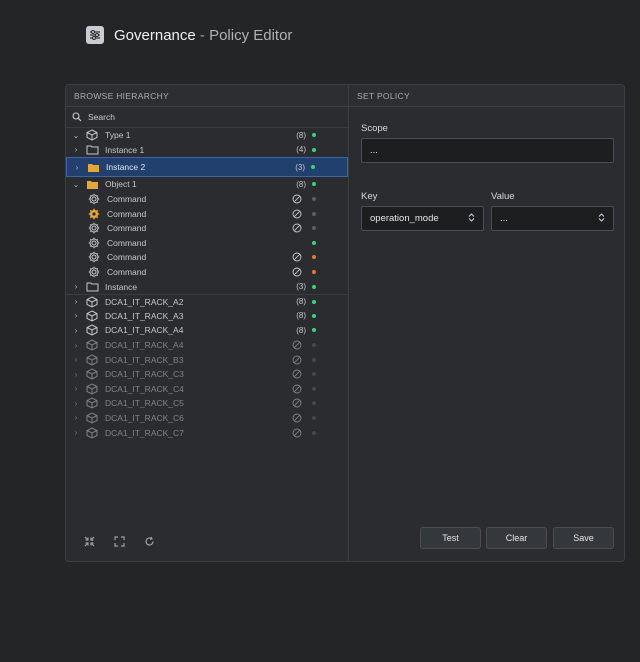 This screenshot has height=662, width=640. I want to click on app-header: Governance - Policy Editor, so click(189, 35).